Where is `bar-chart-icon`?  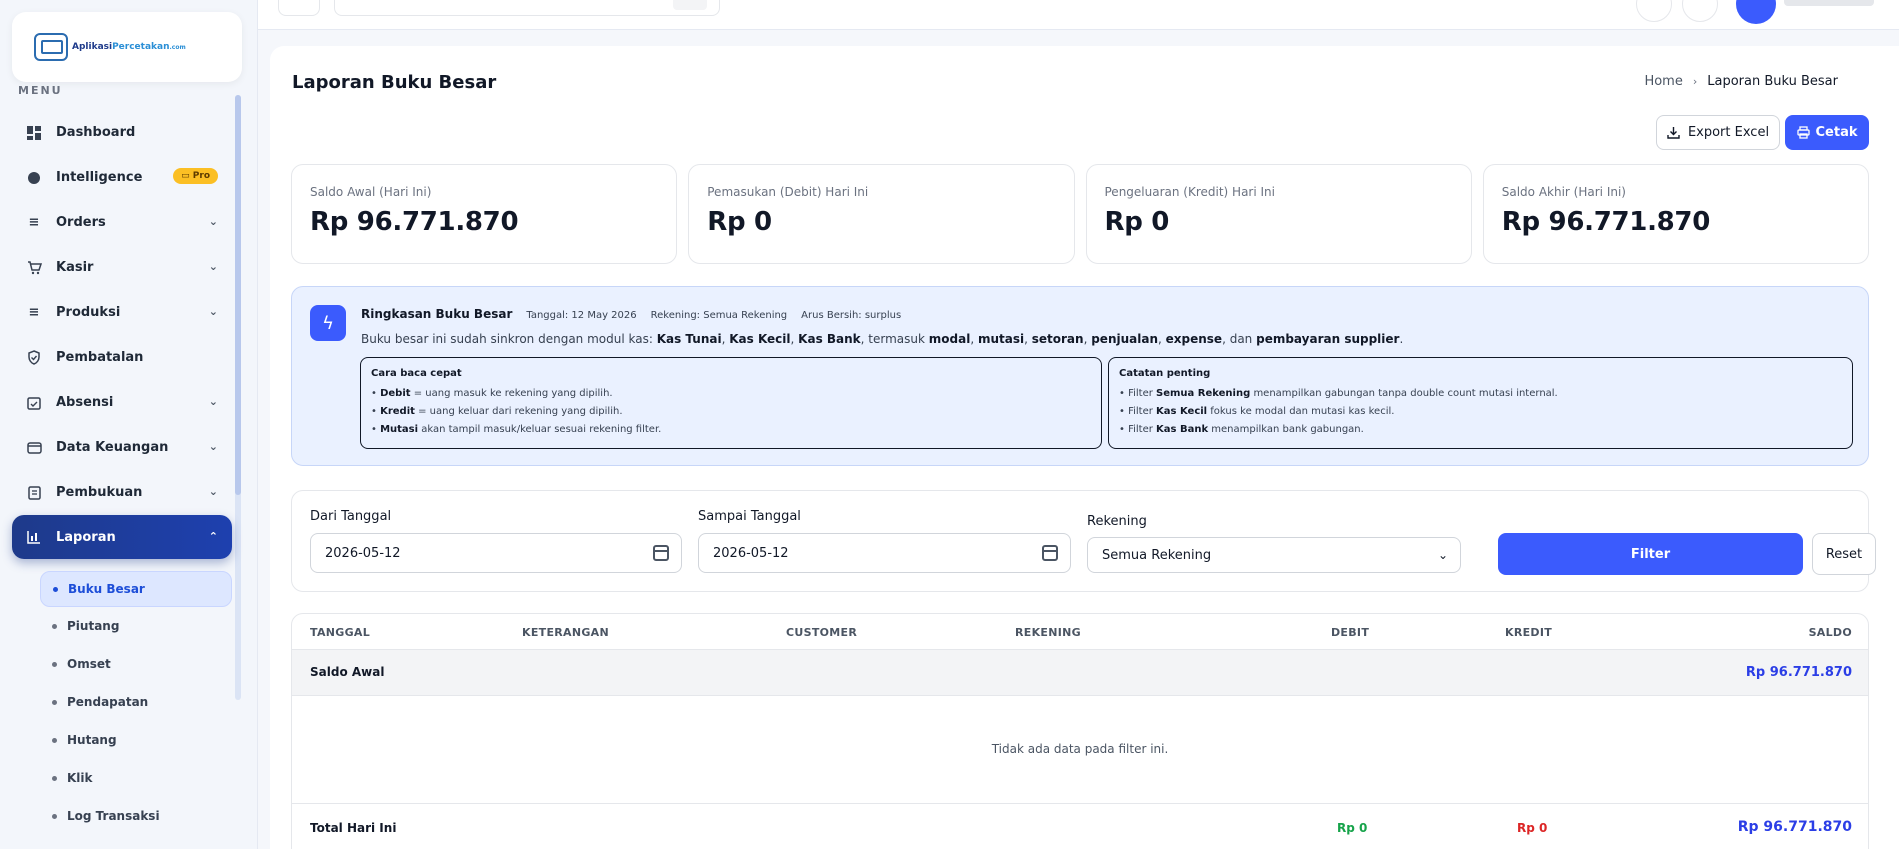 bar-chart-icon is located at coordinates (34, 537).